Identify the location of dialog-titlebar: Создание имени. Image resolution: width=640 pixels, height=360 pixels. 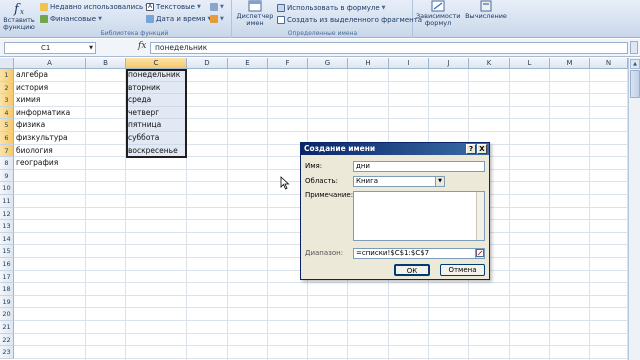
(395, 149).